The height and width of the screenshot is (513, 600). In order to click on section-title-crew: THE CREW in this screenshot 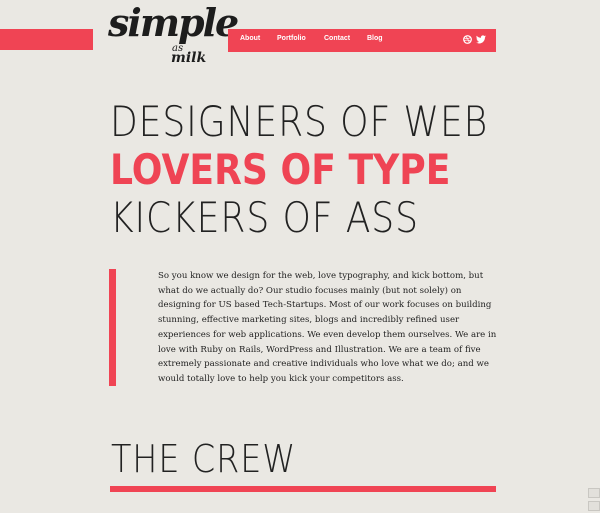, I will do `click(204, 459)`.